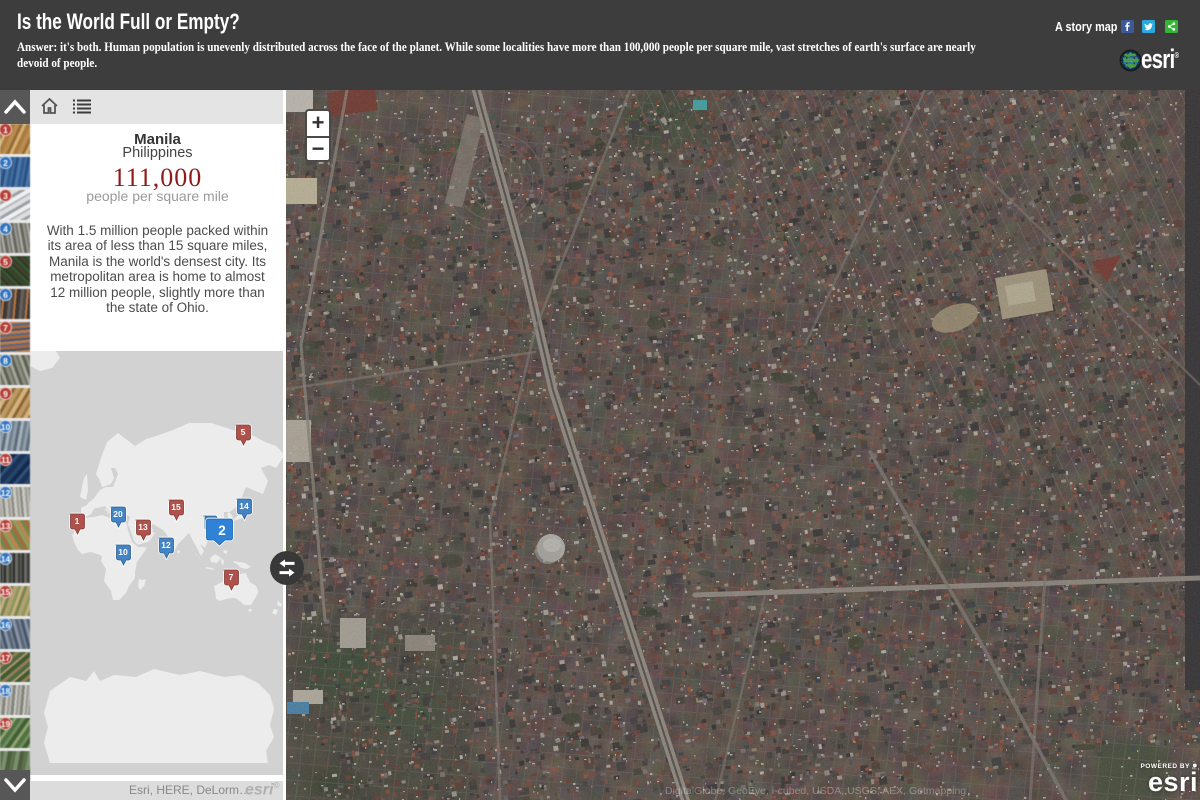 Image resolution: width=1200 pixels, height=800 pixels. I want to click on svg-text: 20, so click(118, 514).